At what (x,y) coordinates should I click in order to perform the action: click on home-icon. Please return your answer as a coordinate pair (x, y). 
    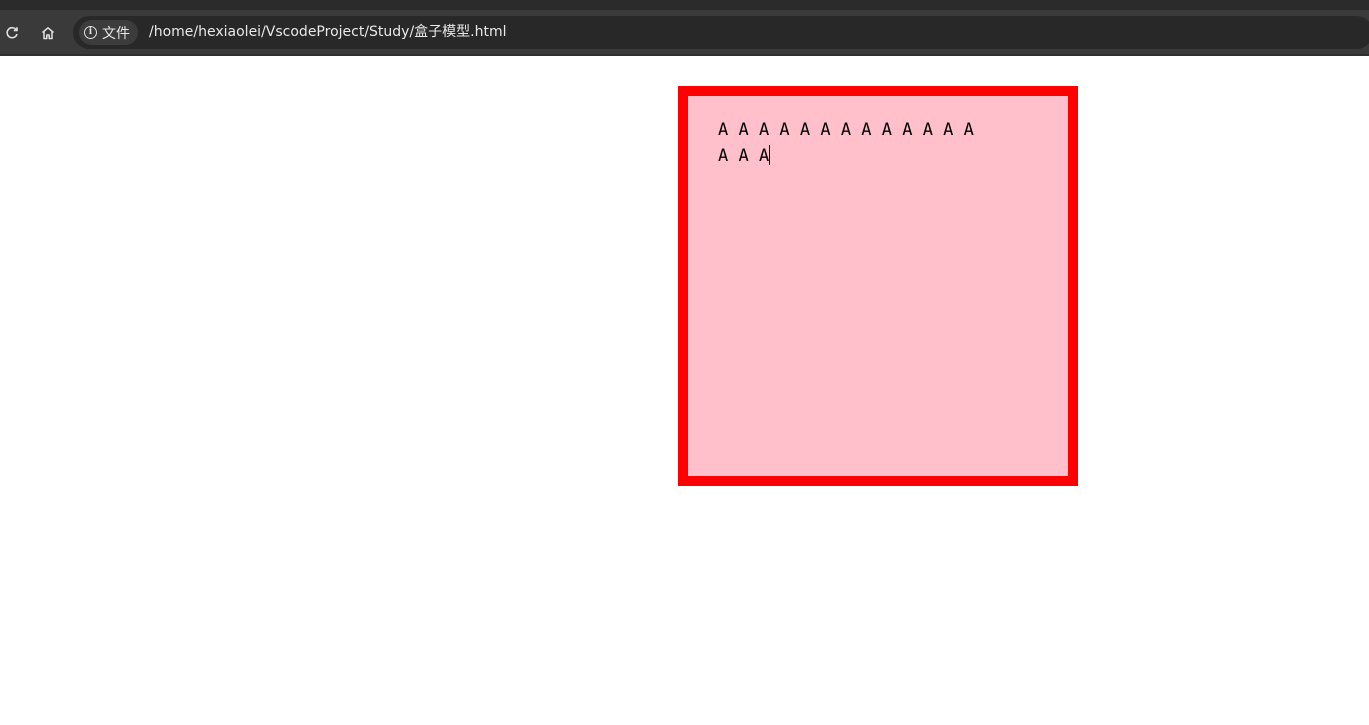
    Looking at the image, I should click on (48, 33).